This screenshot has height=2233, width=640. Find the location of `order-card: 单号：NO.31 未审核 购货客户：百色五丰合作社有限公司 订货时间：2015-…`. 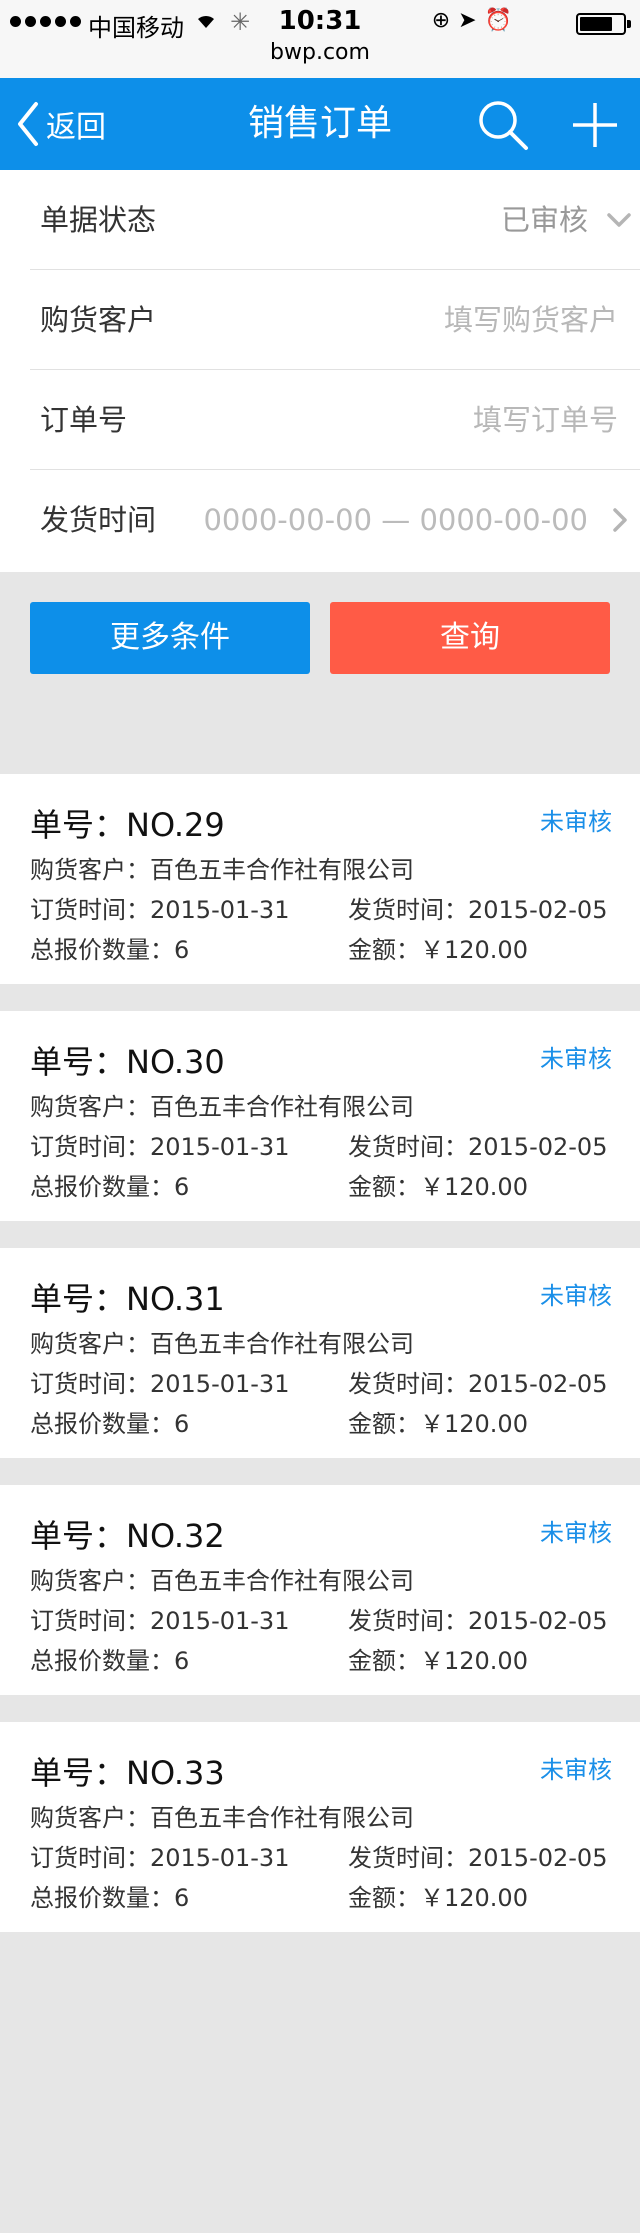

order-card: 单号：NO.31 未审核 购货客户：百色五丰合作社有限公司 订货时间：2015-… is located at coordinates (320, 1353).